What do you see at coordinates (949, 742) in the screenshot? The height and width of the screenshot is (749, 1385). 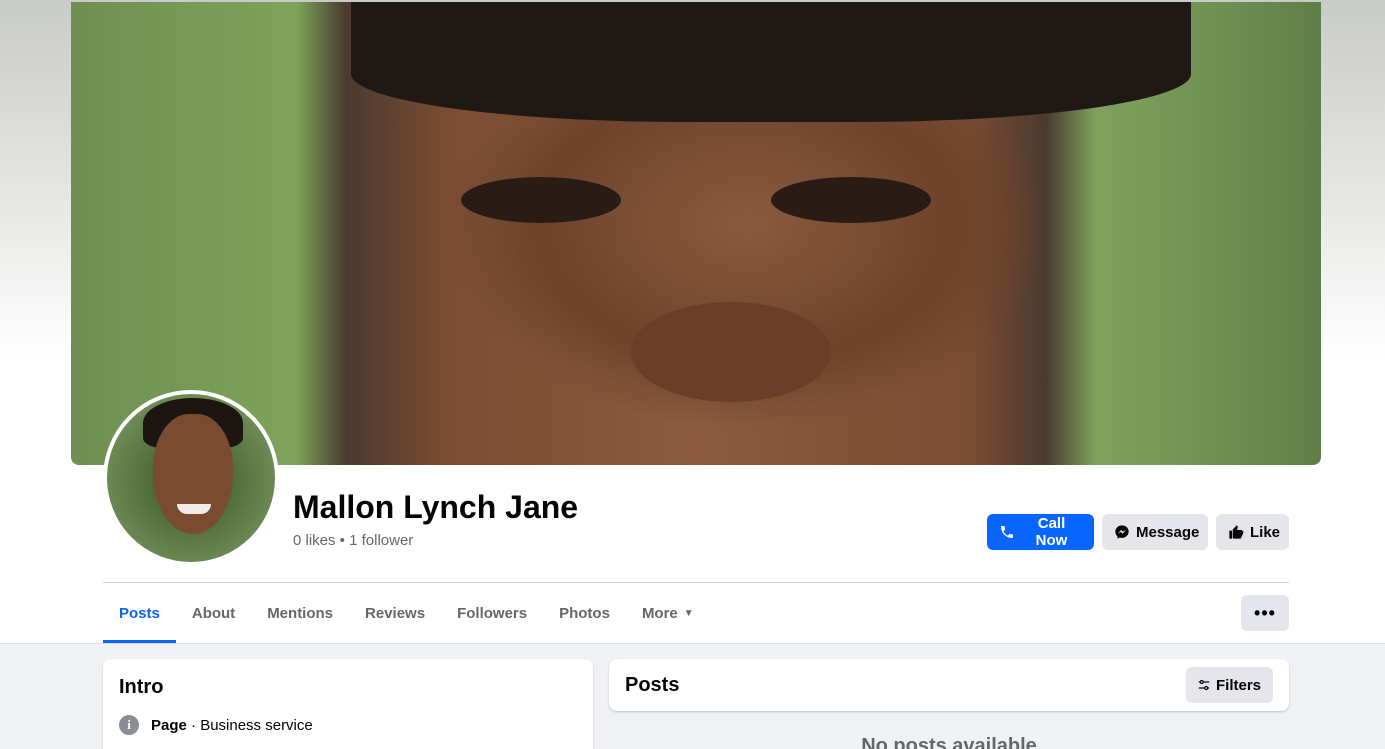 I see `no-posts-message: No posts available` at bounding box center [949, 742].